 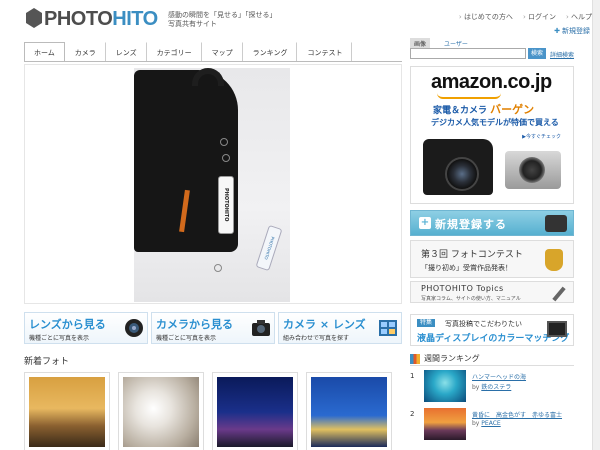 I want to click on keychain-tag: PHOTOHITO, so click(x=226, y=205).